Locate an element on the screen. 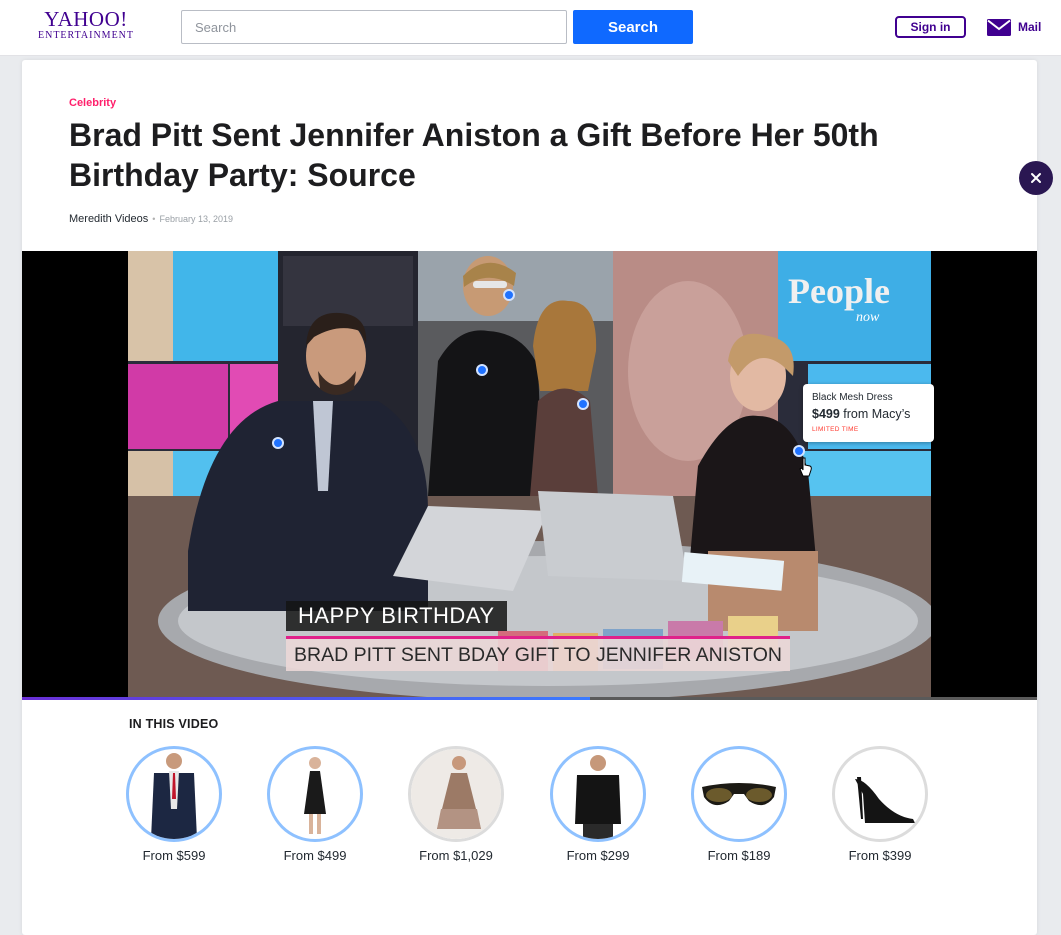 This screenshot has height=935, width=1061. product-item: From $599 is located at coordinates (173, 806).